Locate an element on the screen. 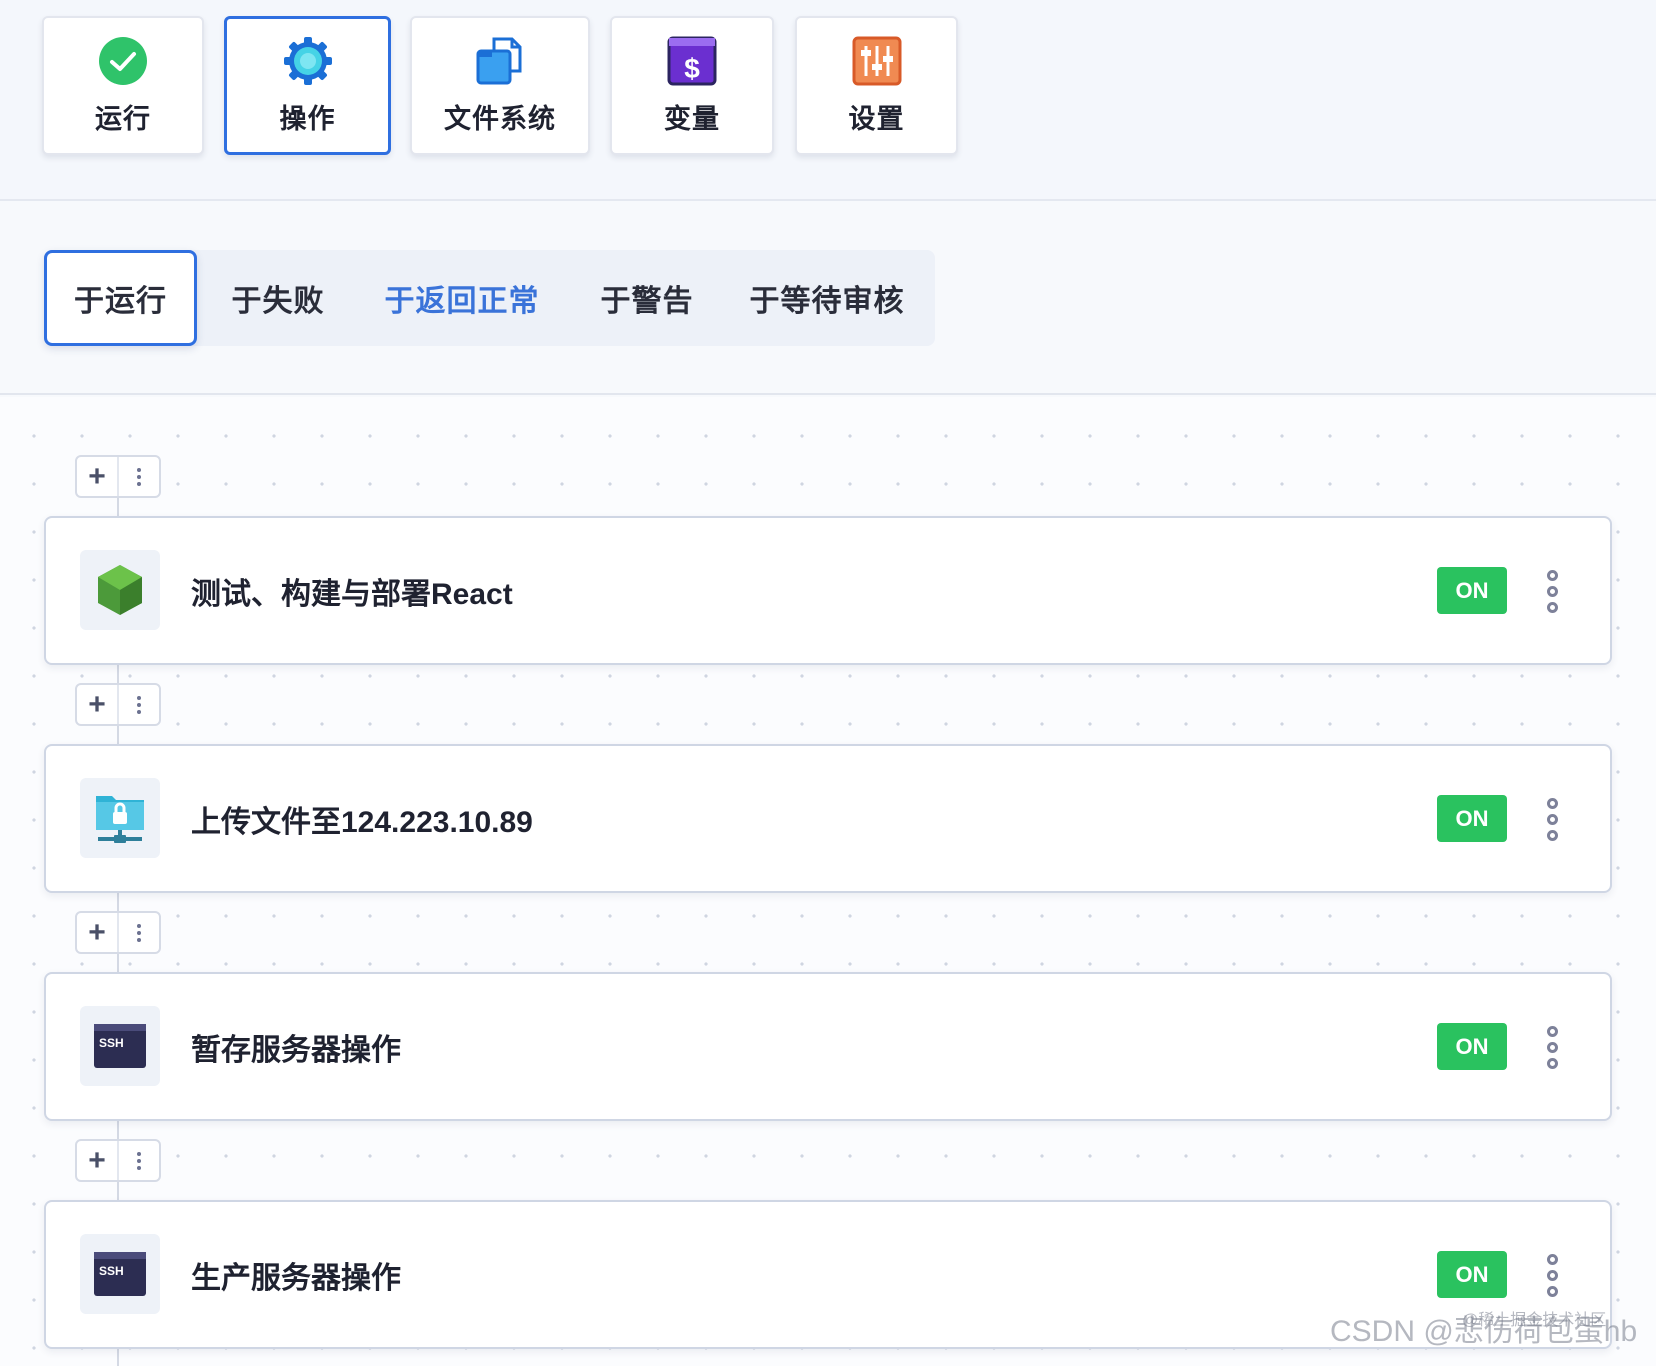 The width and height of the screenshot is (1656, 1366). files-icon is located at coordinates (500, 61).